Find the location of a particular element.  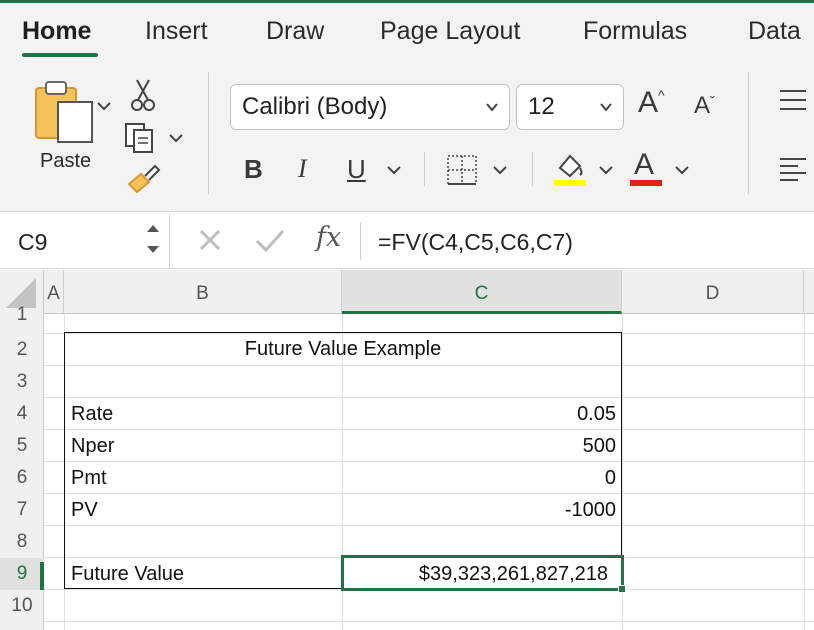

row-header-3: 3 is located at coordinates (22, 382).